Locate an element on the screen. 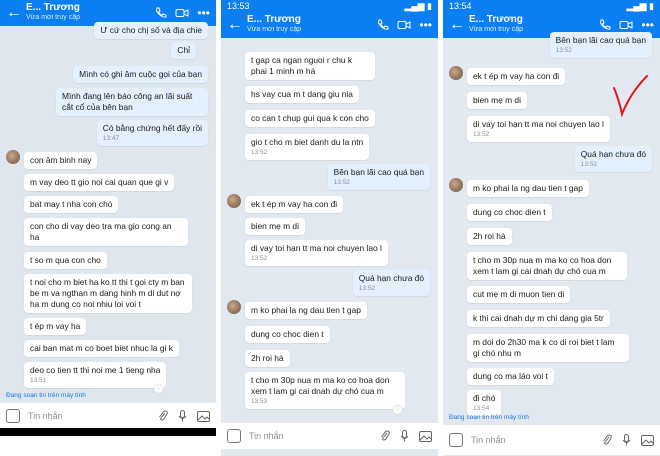 The height and width of the screenshot is (456, 660). message-bubble-incoming: bat may t nha con chó is located at coordinates (71, 204).